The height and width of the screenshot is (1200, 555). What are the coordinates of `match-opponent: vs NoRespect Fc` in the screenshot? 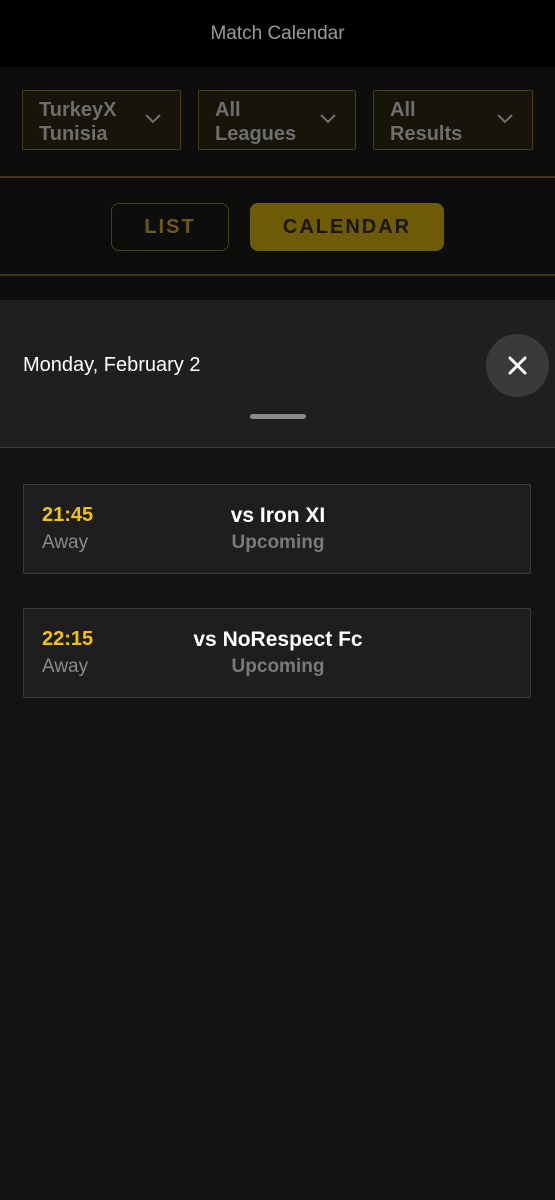 It's located at (278, 639).